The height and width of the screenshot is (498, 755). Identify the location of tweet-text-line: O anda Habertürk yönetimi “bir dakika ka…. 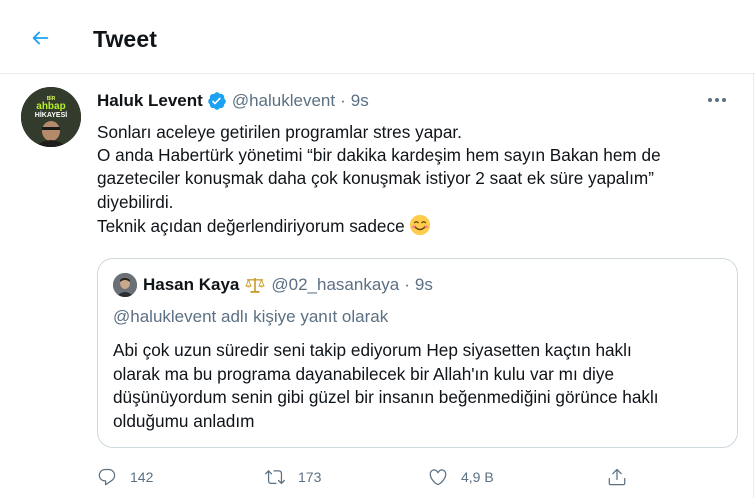
(379, 155).